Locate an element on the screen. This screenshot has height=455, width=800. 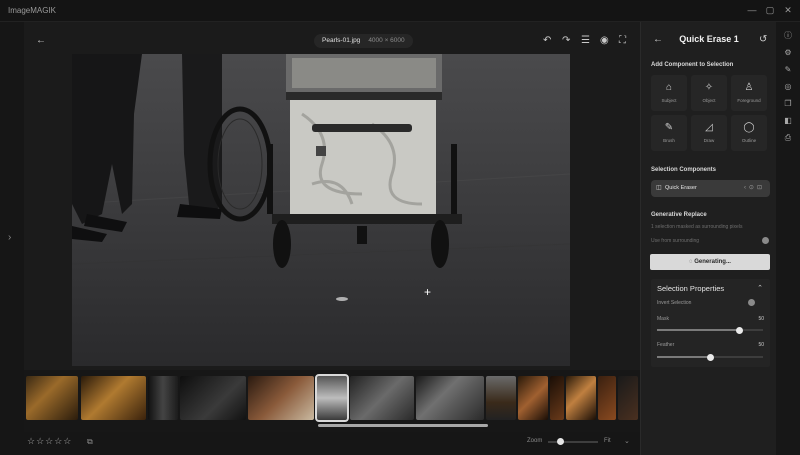
close-button: ✕ is located at coordinates (788, 10).